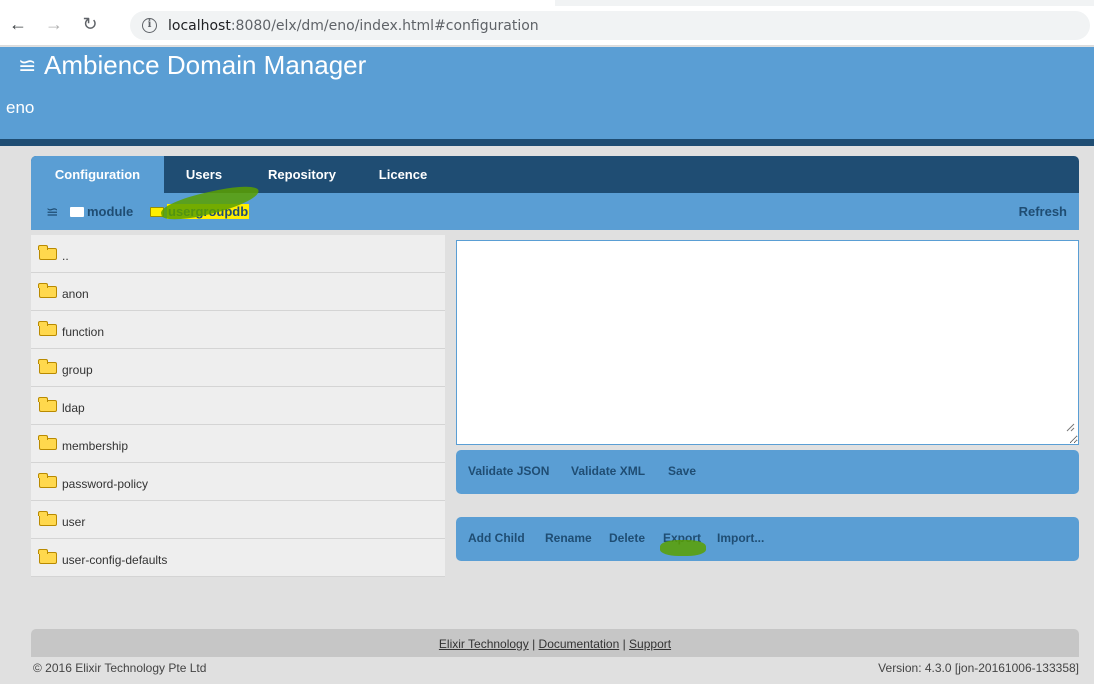  What do you see at coordinates (238, 368) in the screenshot?
I see `list-item: group` at bounding box center [238, 368].